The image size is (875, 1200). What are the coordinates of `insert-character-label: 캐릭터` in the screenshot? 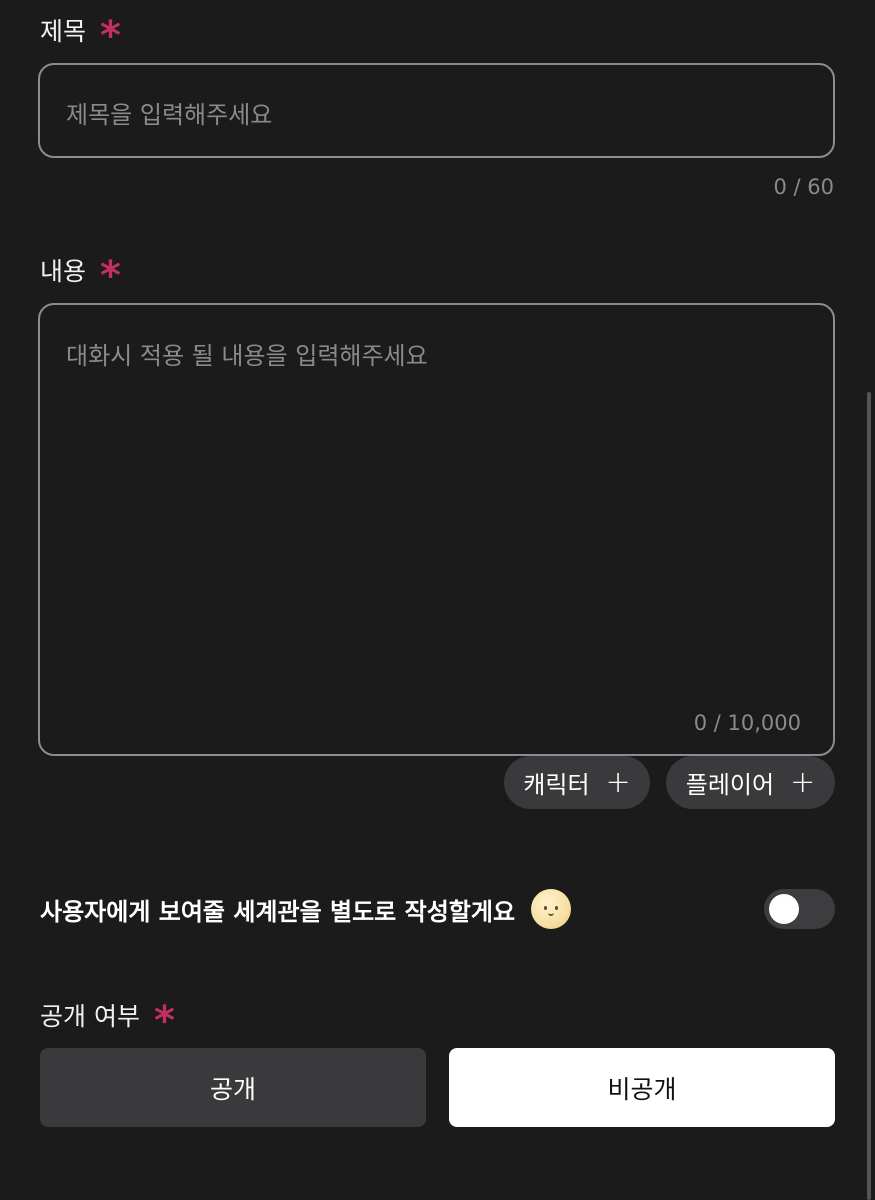 It's located at (556, 785).